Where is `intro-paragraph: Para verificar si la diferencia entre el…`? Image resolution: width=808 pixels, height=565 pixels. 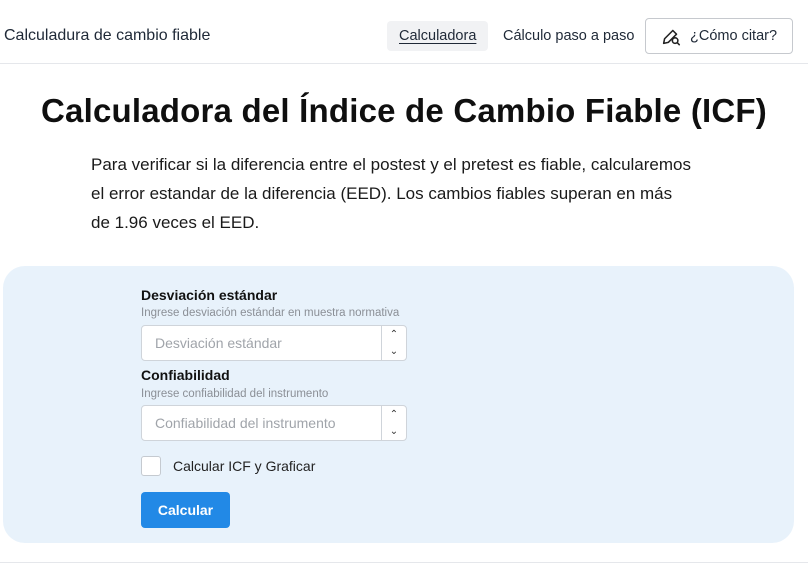 intro-paragraph: Para verificar si la diferencia entre el… is located at coordinates (391, 193).